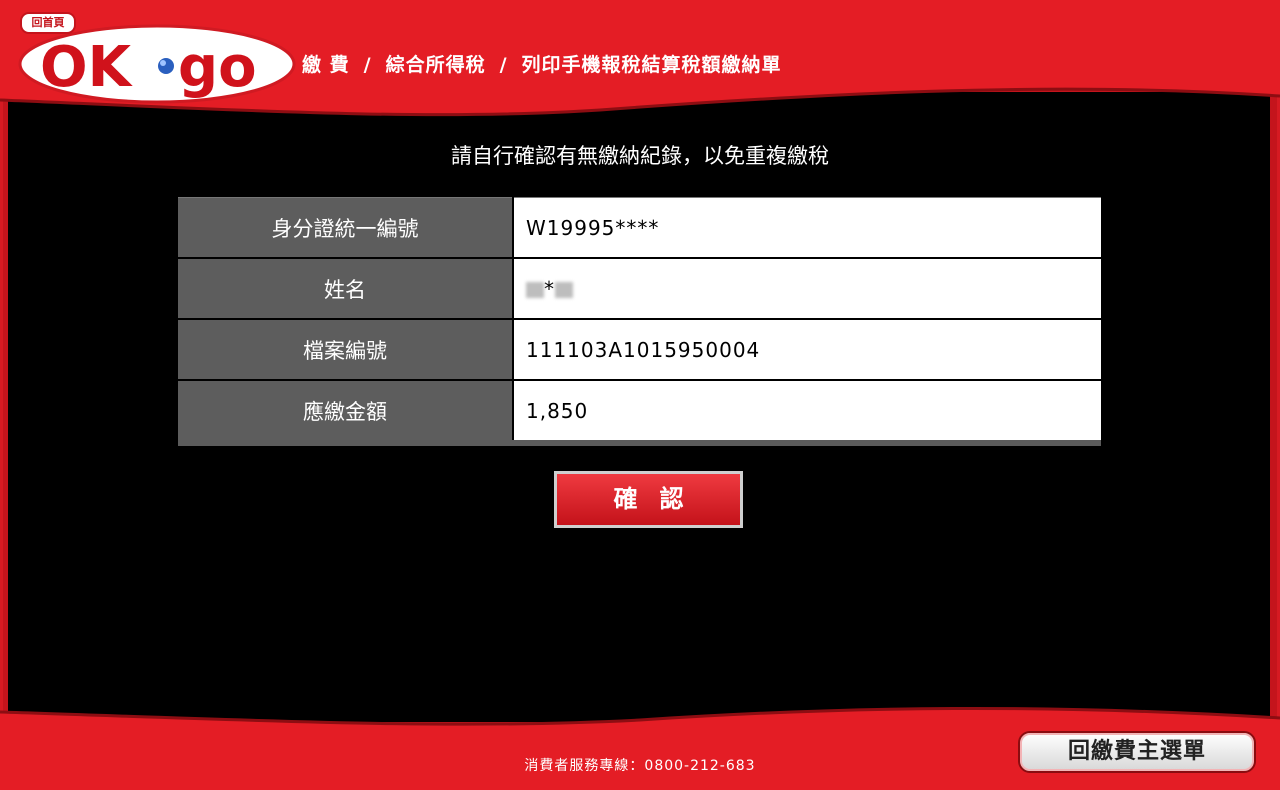  What do you see at coordinates (435, 65) in the screenshot?
I see `breadcrumb-item-income-tax: 綜合所得稅` at bounding box center [435, 65].